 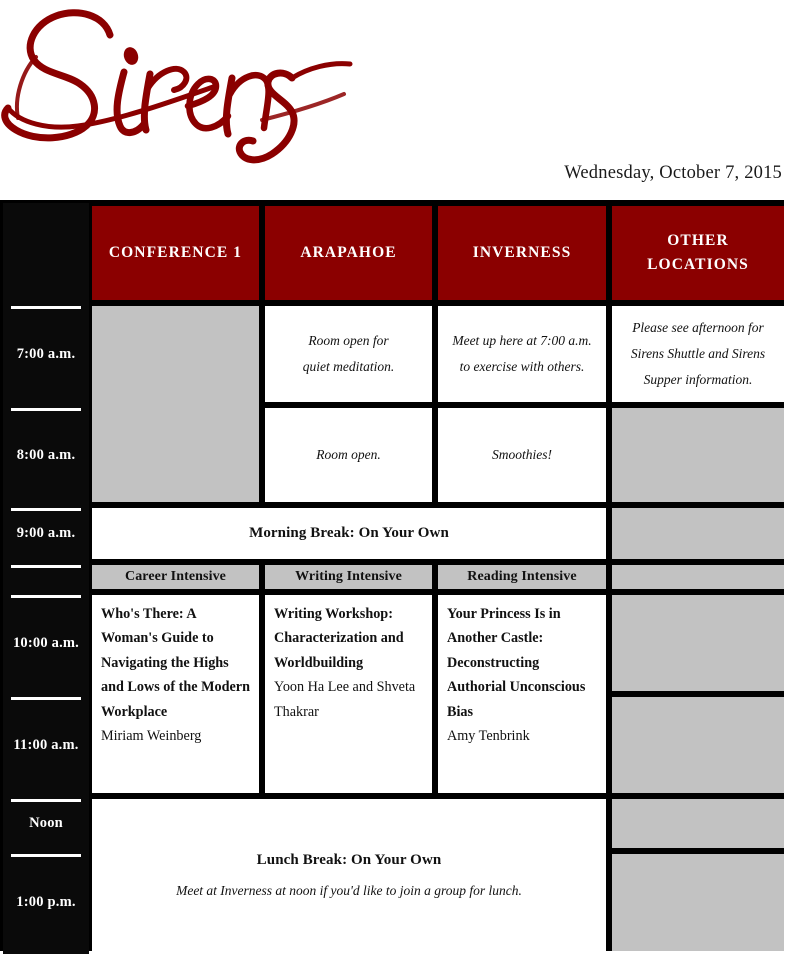 I want to click on session-presenter: Amy Tenbrink, so click(x=488, y=736).